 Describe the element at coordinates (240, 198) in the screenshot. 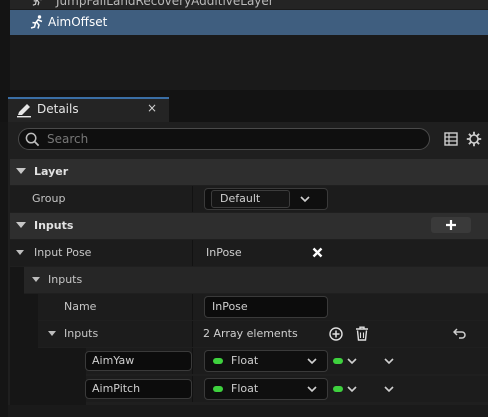

I see `group-value: Default` at that location.